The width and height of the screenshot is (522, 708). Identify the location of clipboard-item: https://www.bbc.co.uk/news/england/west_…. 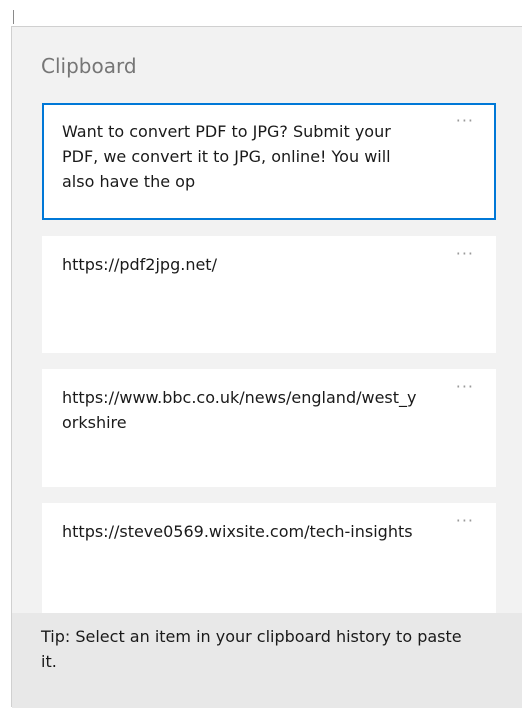
(269, 428).